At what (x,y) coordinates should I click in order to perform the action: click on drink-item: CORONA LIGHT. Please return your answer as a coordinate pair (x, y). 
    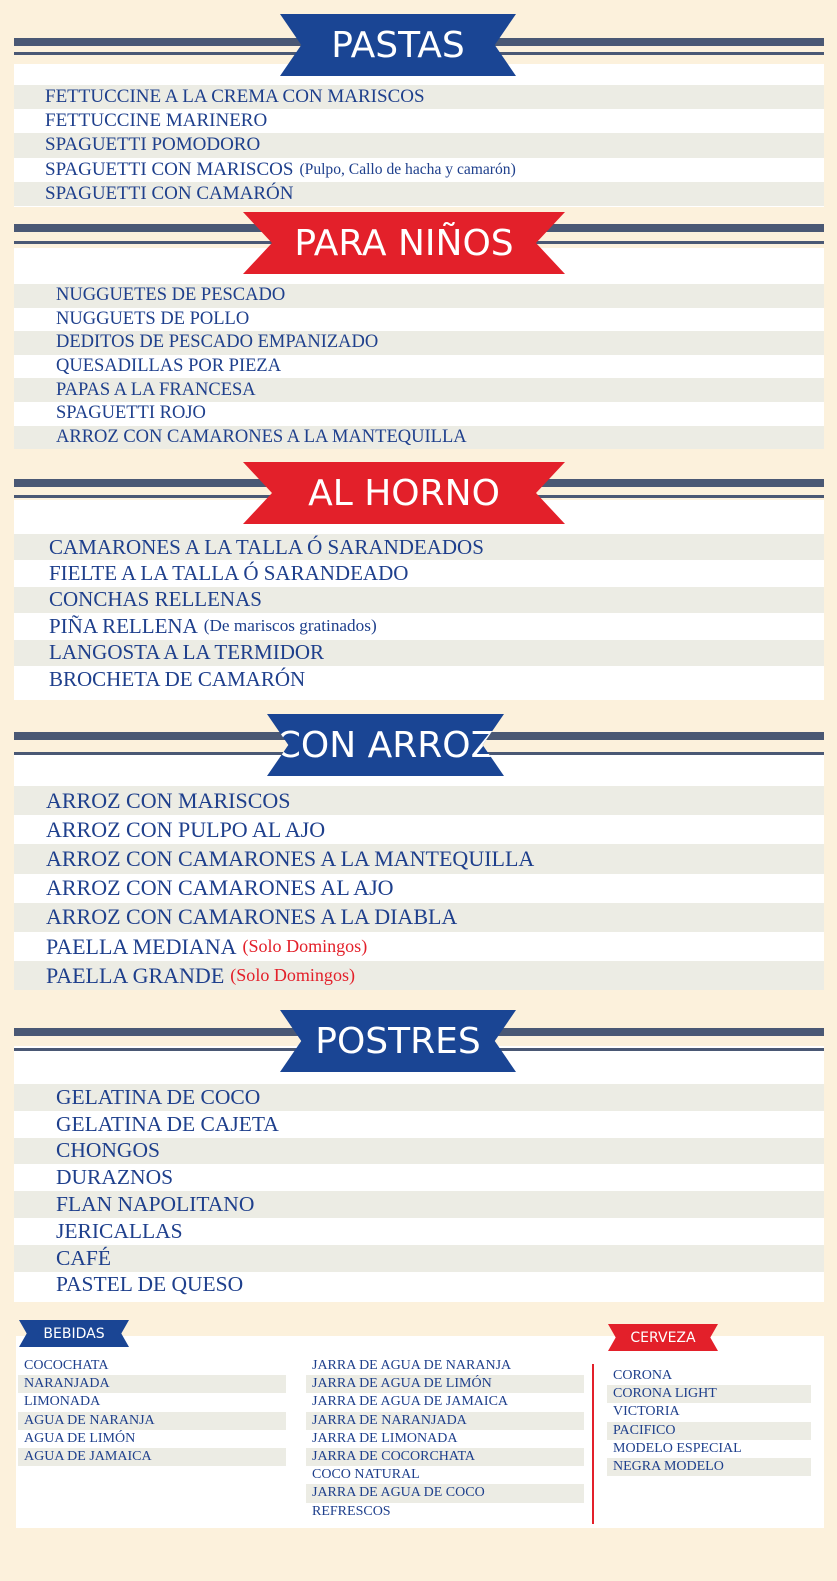
    Looking at the image, I should click on (709, 1394).